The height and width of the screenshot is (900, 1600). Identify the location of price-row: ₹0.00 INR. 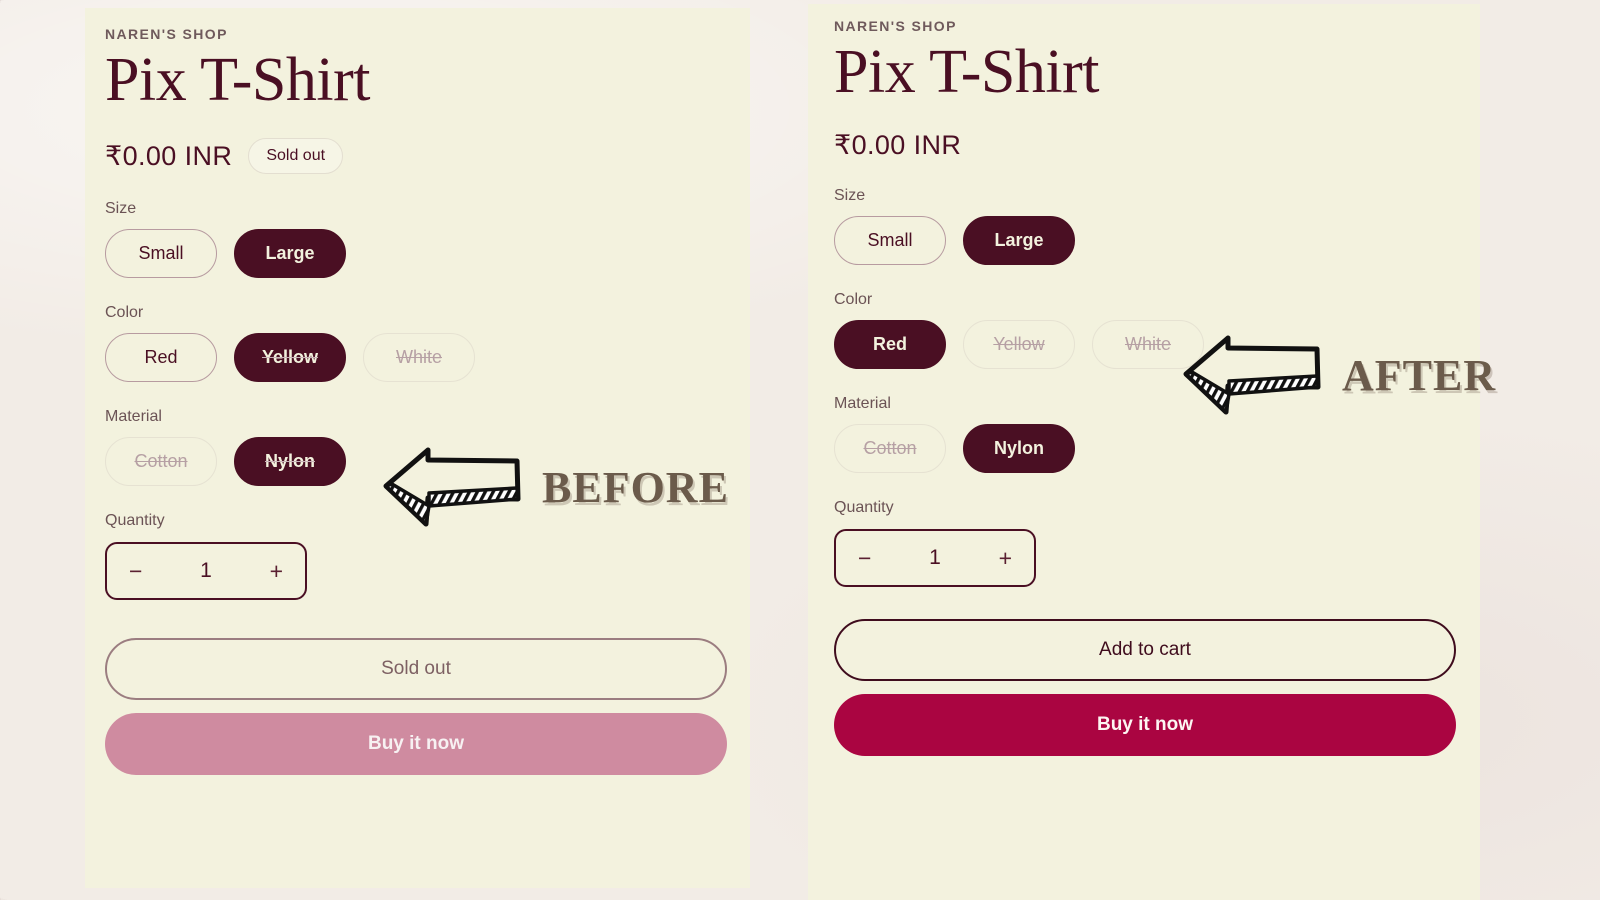
(1157, 145).